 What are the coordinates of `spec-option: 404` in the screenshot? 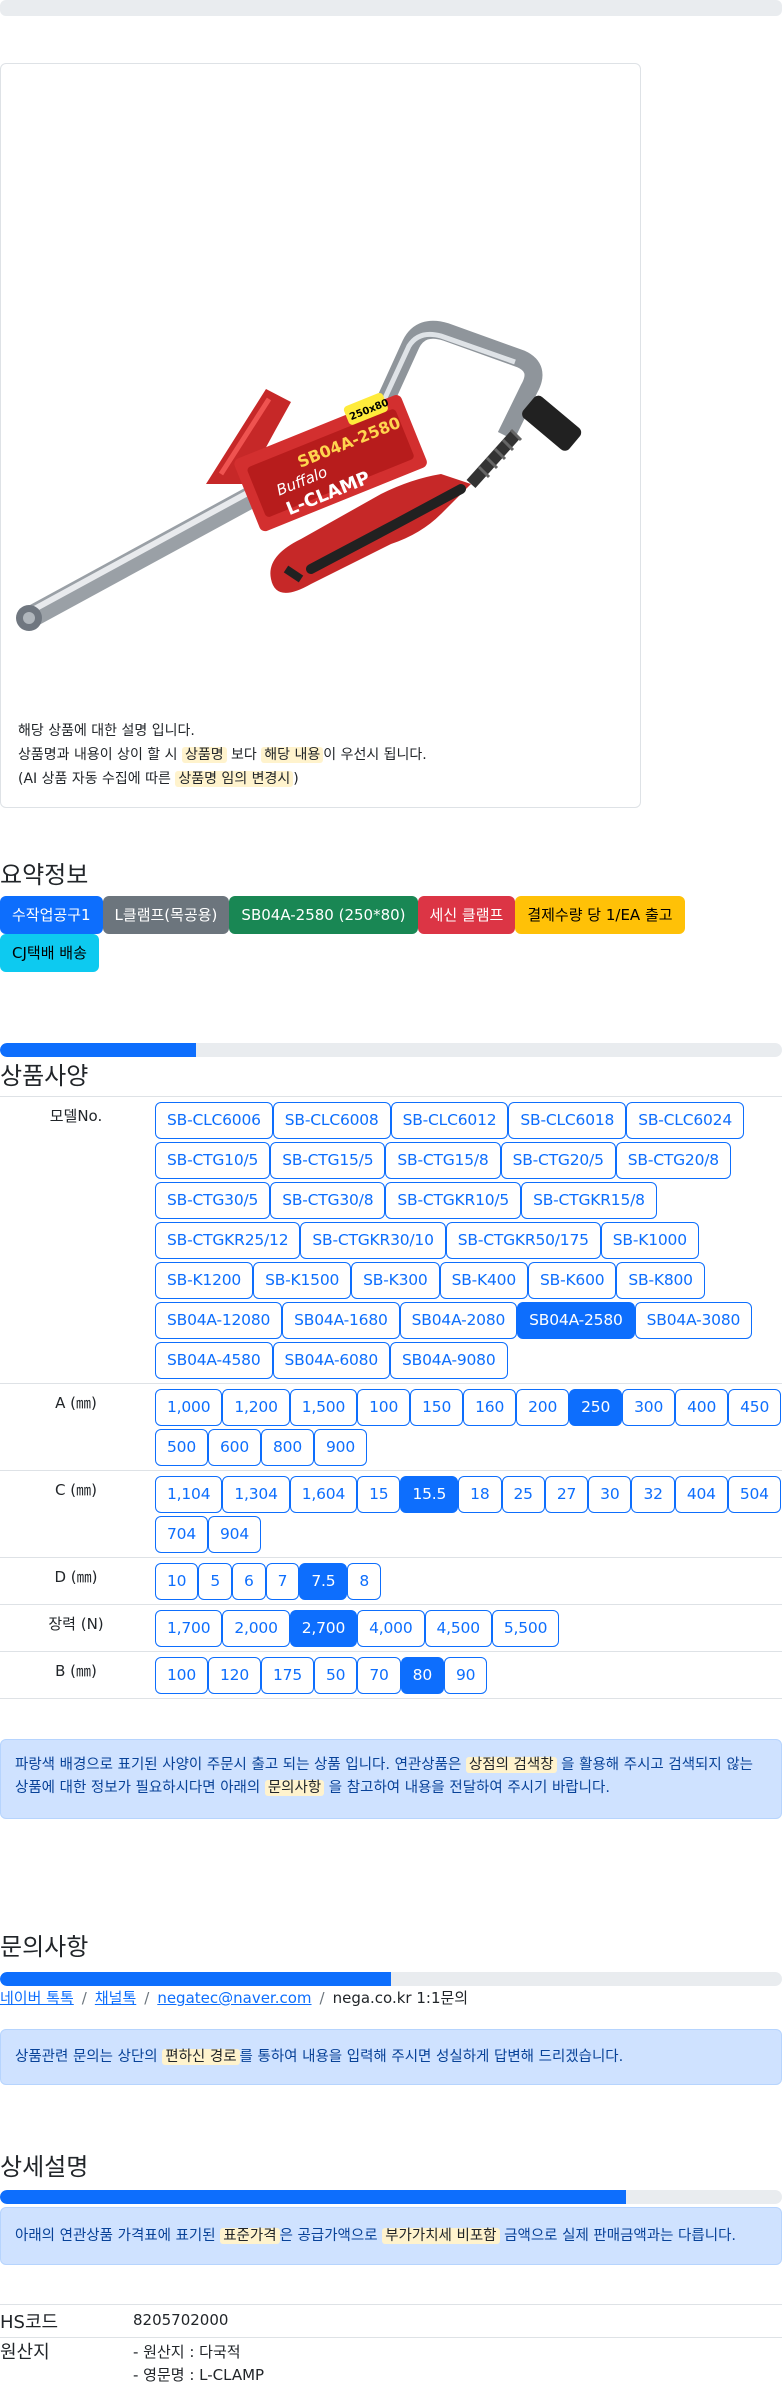 It's located at (701, 1494).